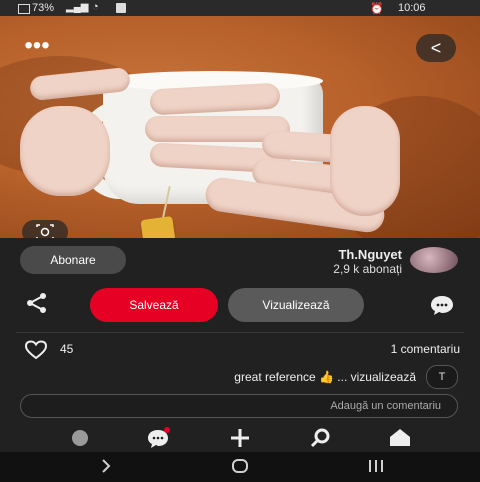 The image size is (480, 482). I want to click on visual-search-icon, so click(45, 229).